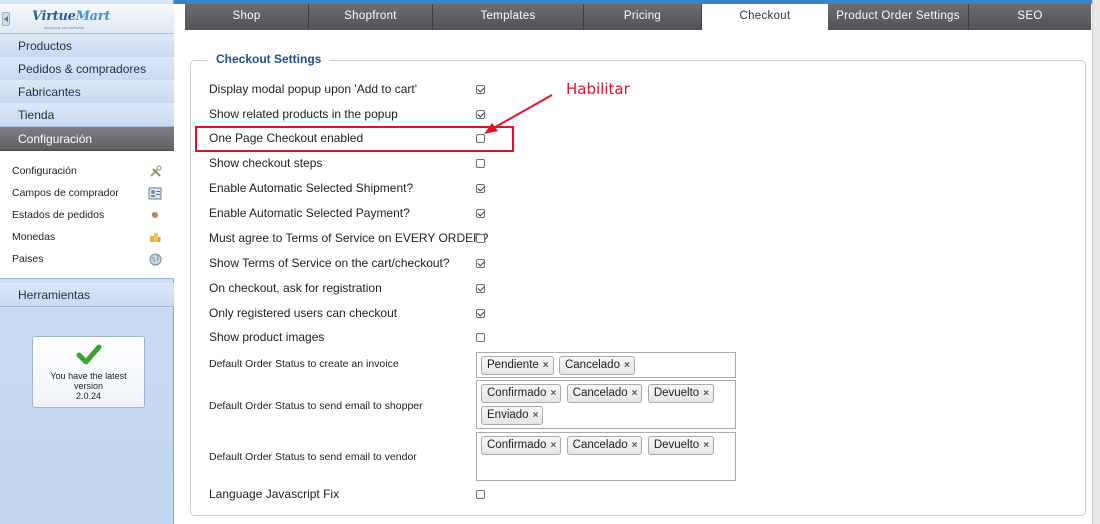 Image resolution: width=1100 pixels, height=524 pixels. Describe the element at coordinates (155, 193) in the screenshot. I see `user-card-icon` at that location.